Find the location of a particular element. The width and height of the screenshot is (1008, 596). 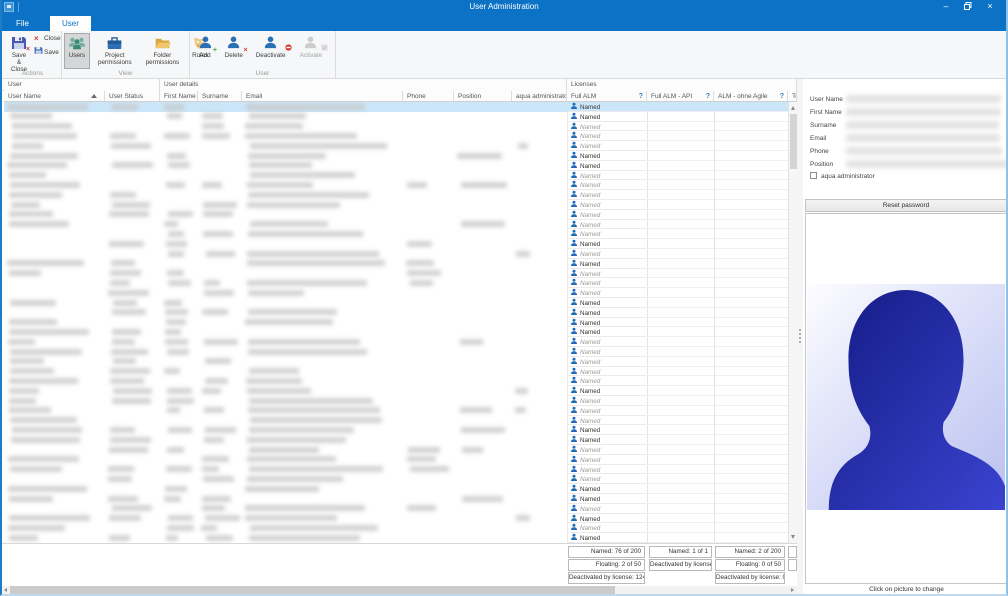

column-header-user-name: User Name is located at coordinates (54, 96).